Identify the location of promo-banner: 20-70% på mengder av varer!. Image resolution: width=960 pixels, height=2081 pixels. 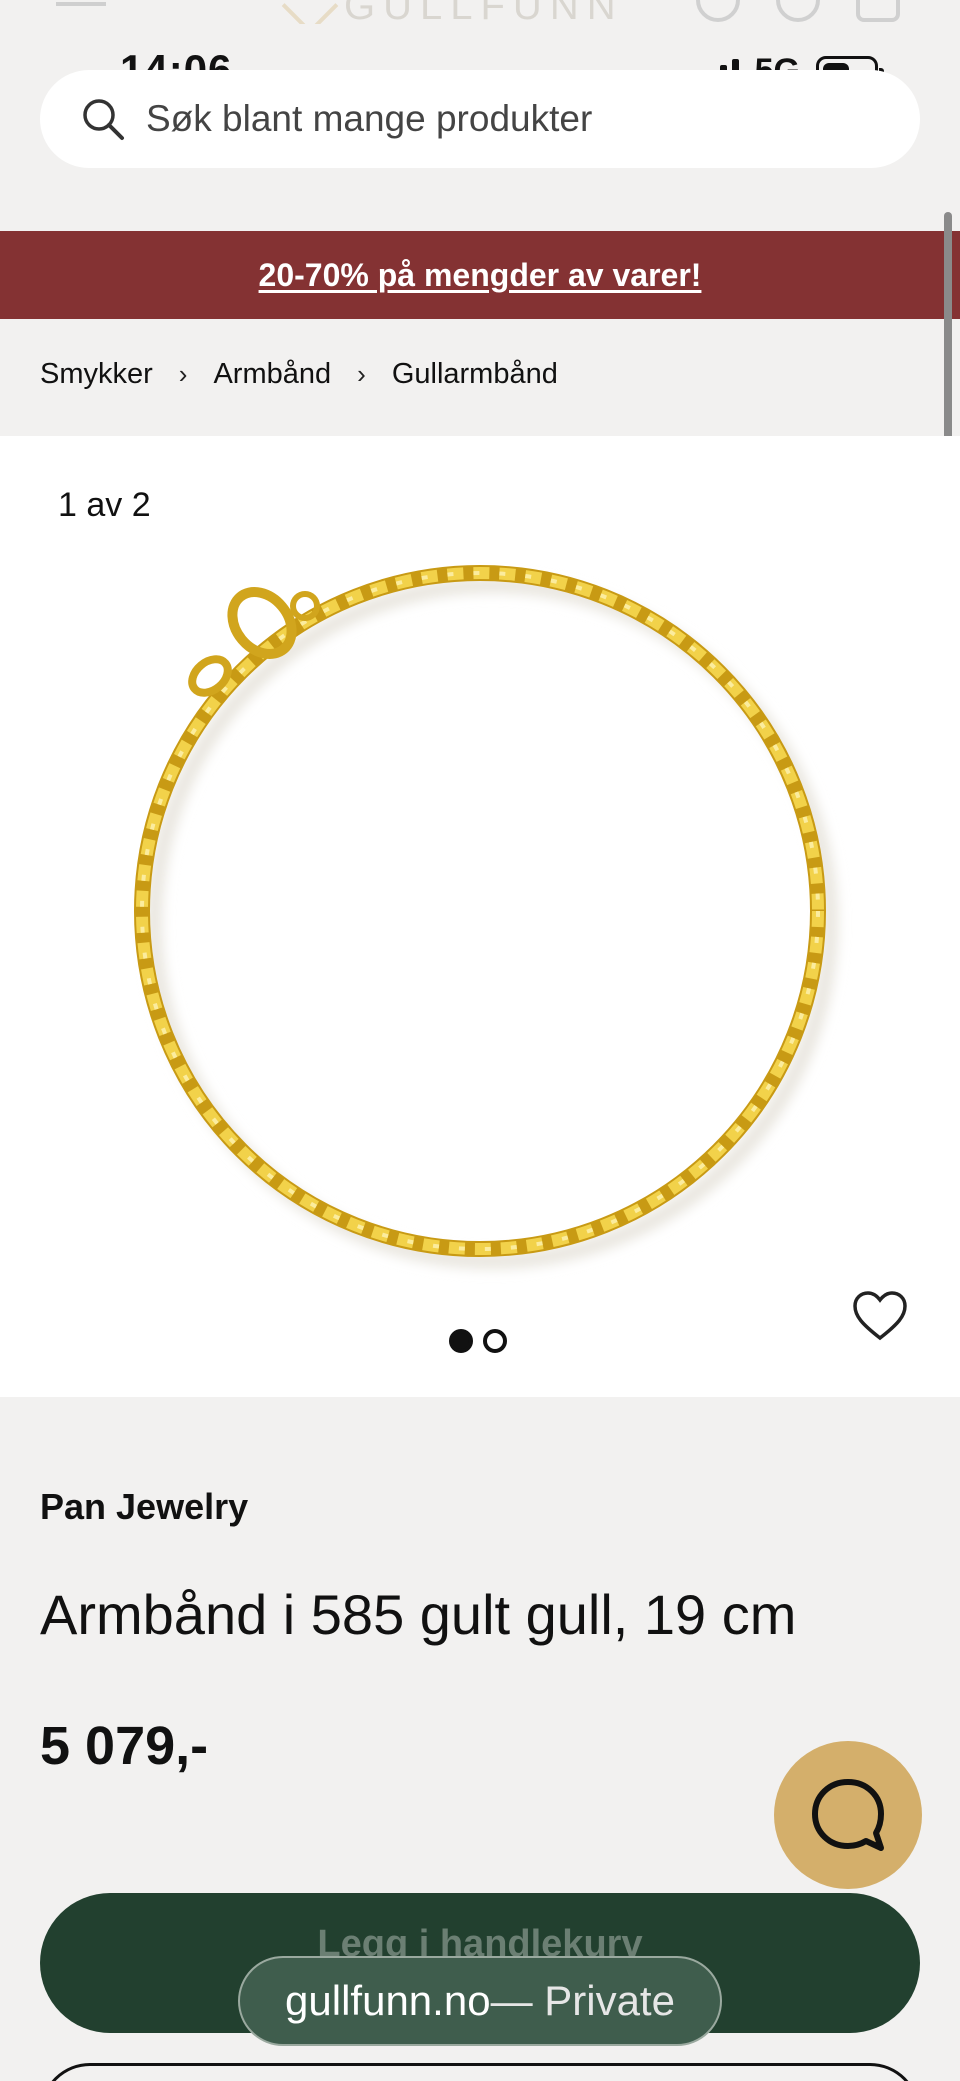
(480, 275).